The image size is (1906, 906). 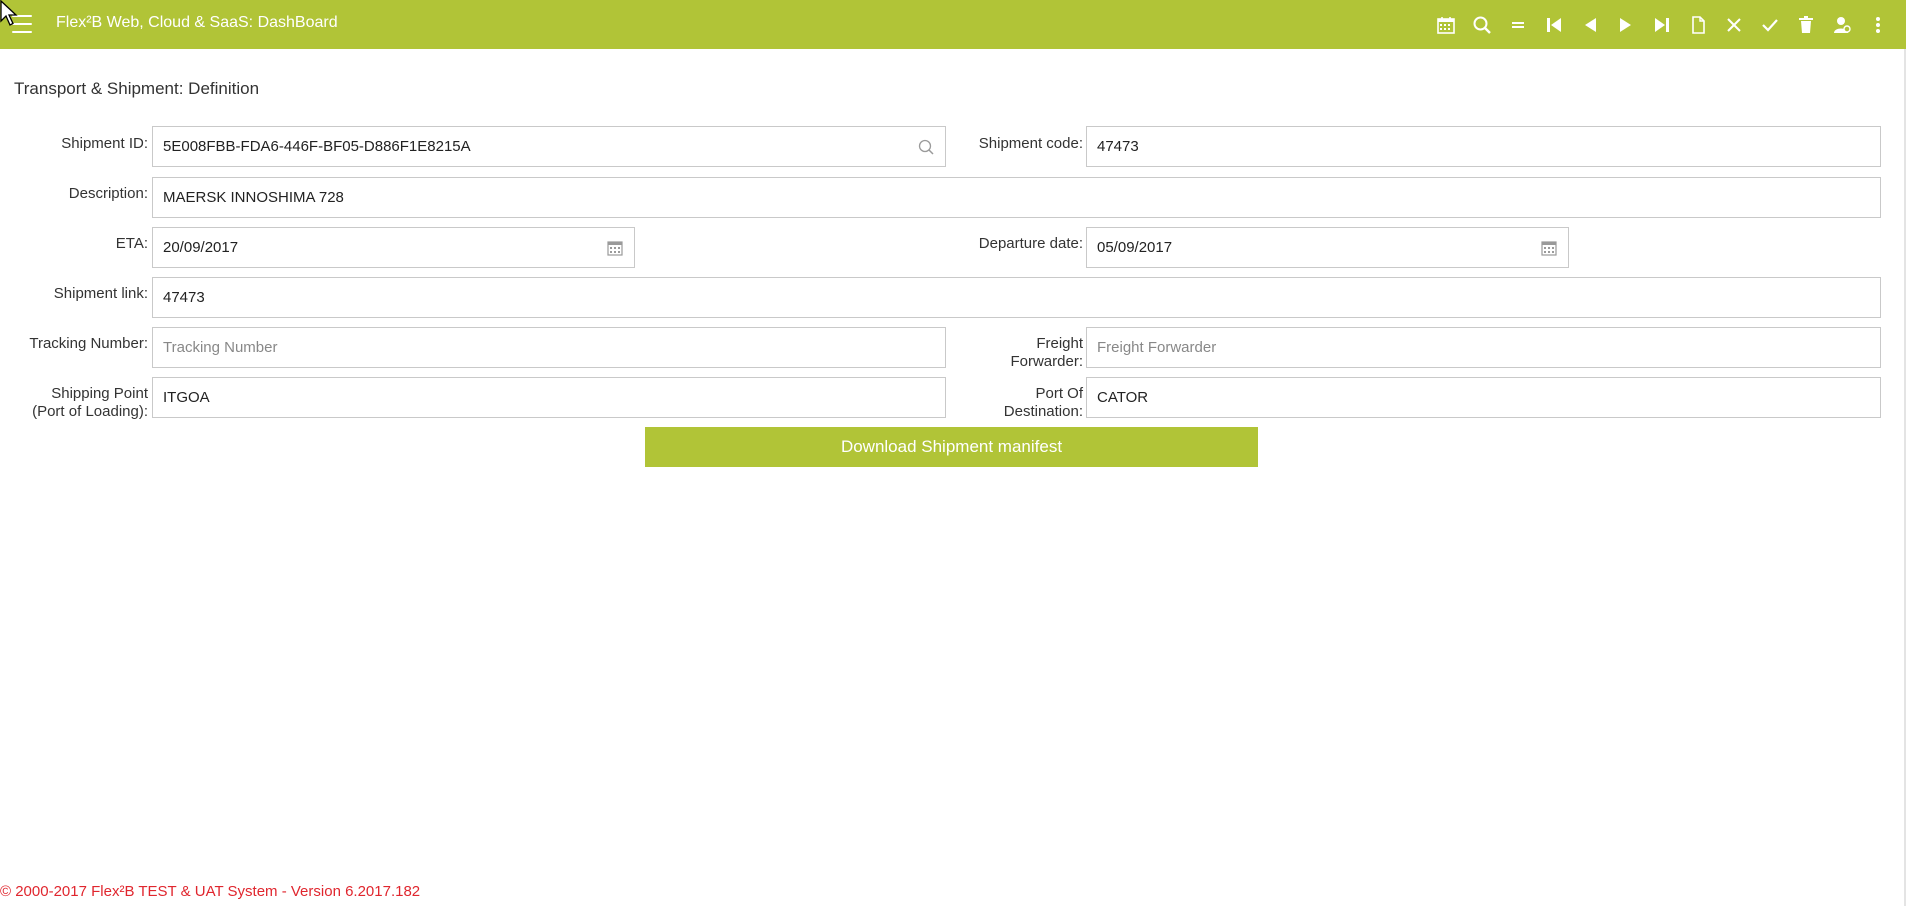 I want to click on shipment-id-input, so click(x=549, y=146).